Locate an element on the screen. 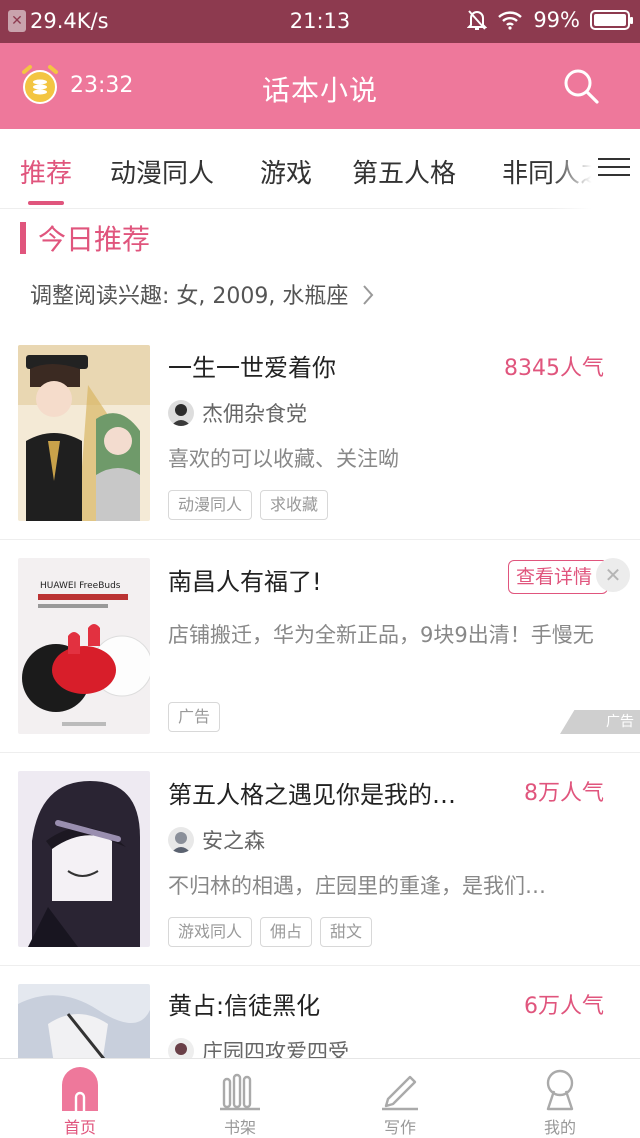  ad-tag: 广告 is located at coordinates (194, 717).